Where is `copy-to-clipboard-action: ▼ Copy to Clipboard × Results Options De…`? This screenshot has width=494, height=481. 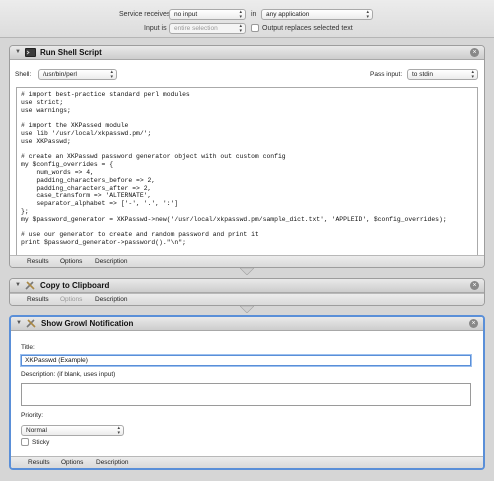
copy-to-clipboard-action: ▼ Copy to Clipboard × Results Options De… is located at coordinates (247, 292).